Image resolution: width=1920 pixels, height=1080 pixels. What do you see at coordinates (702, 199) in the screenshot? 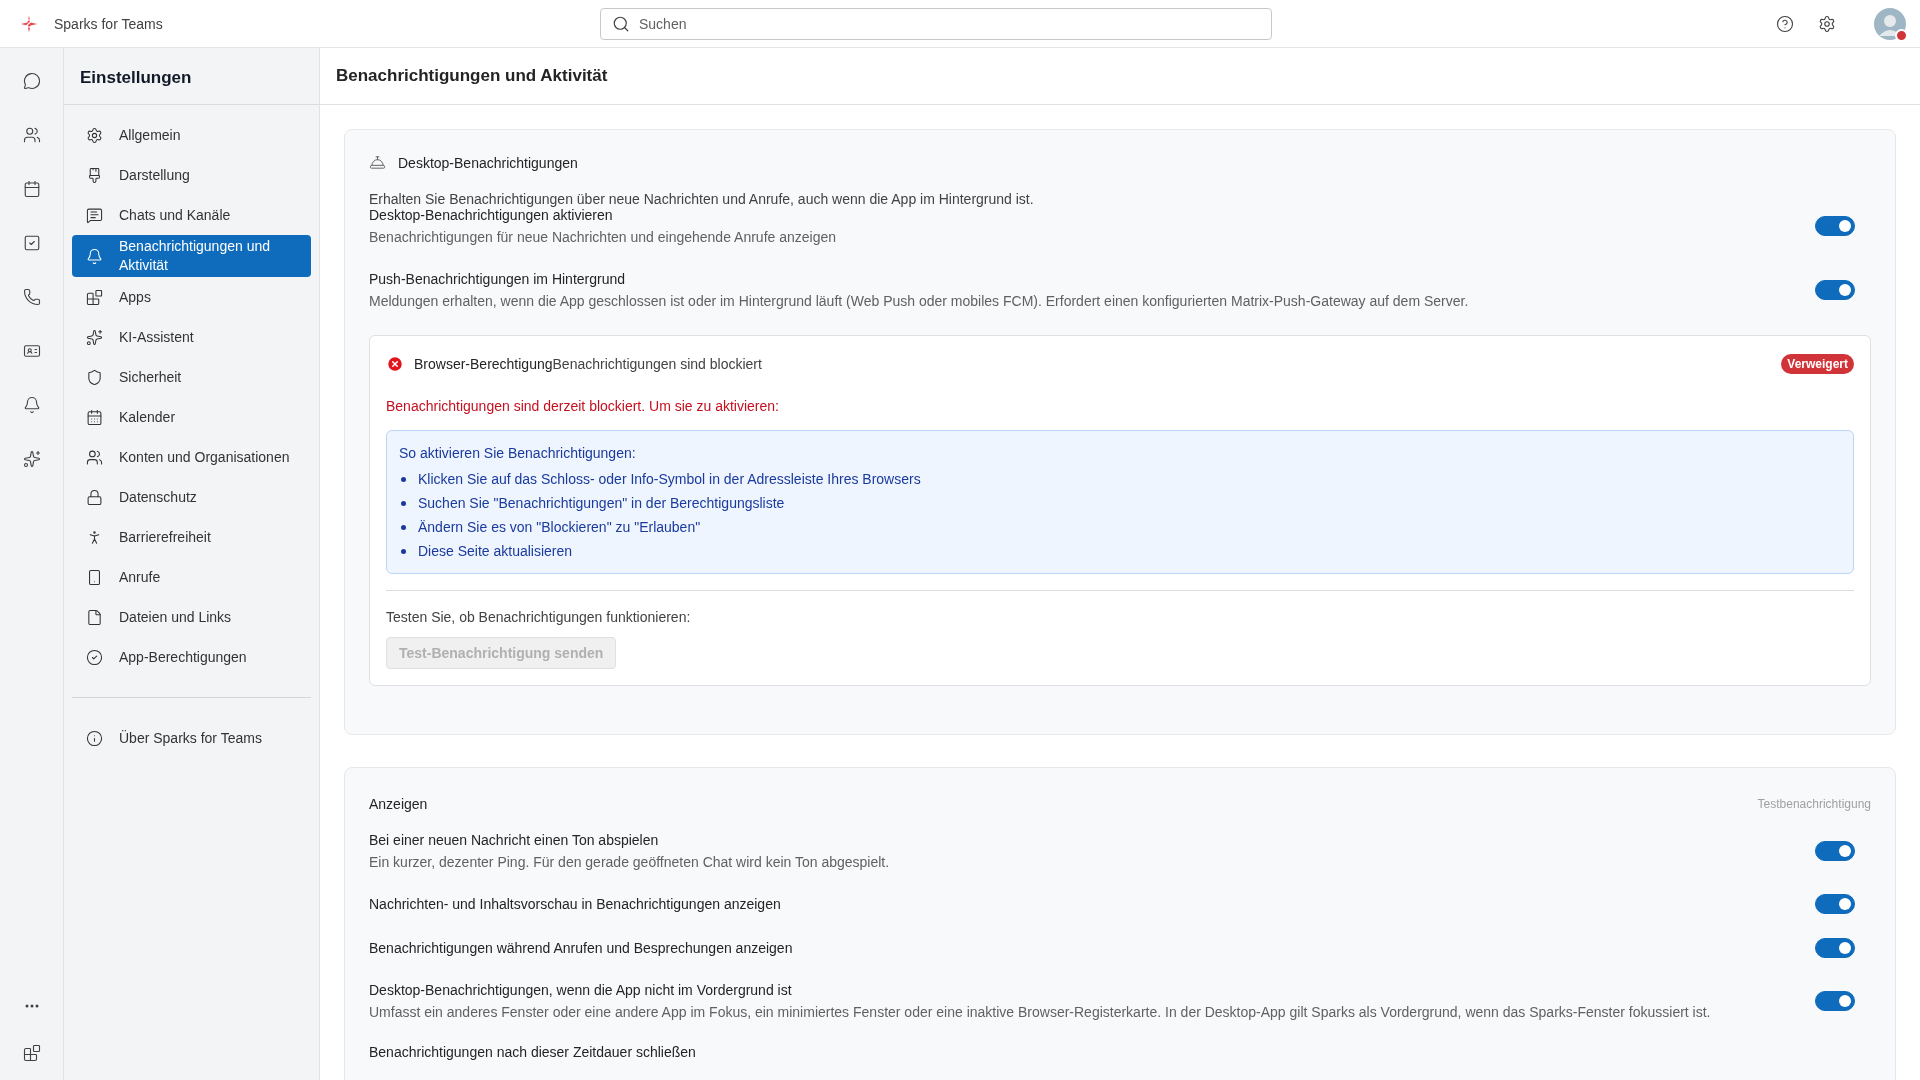
I see `card-description: Erhalten Sie Benachrichtigungen über neue Nachrichten und Anrufe, auch wenn die App im Hintergrund ist.` at bounding box center [702, 199].